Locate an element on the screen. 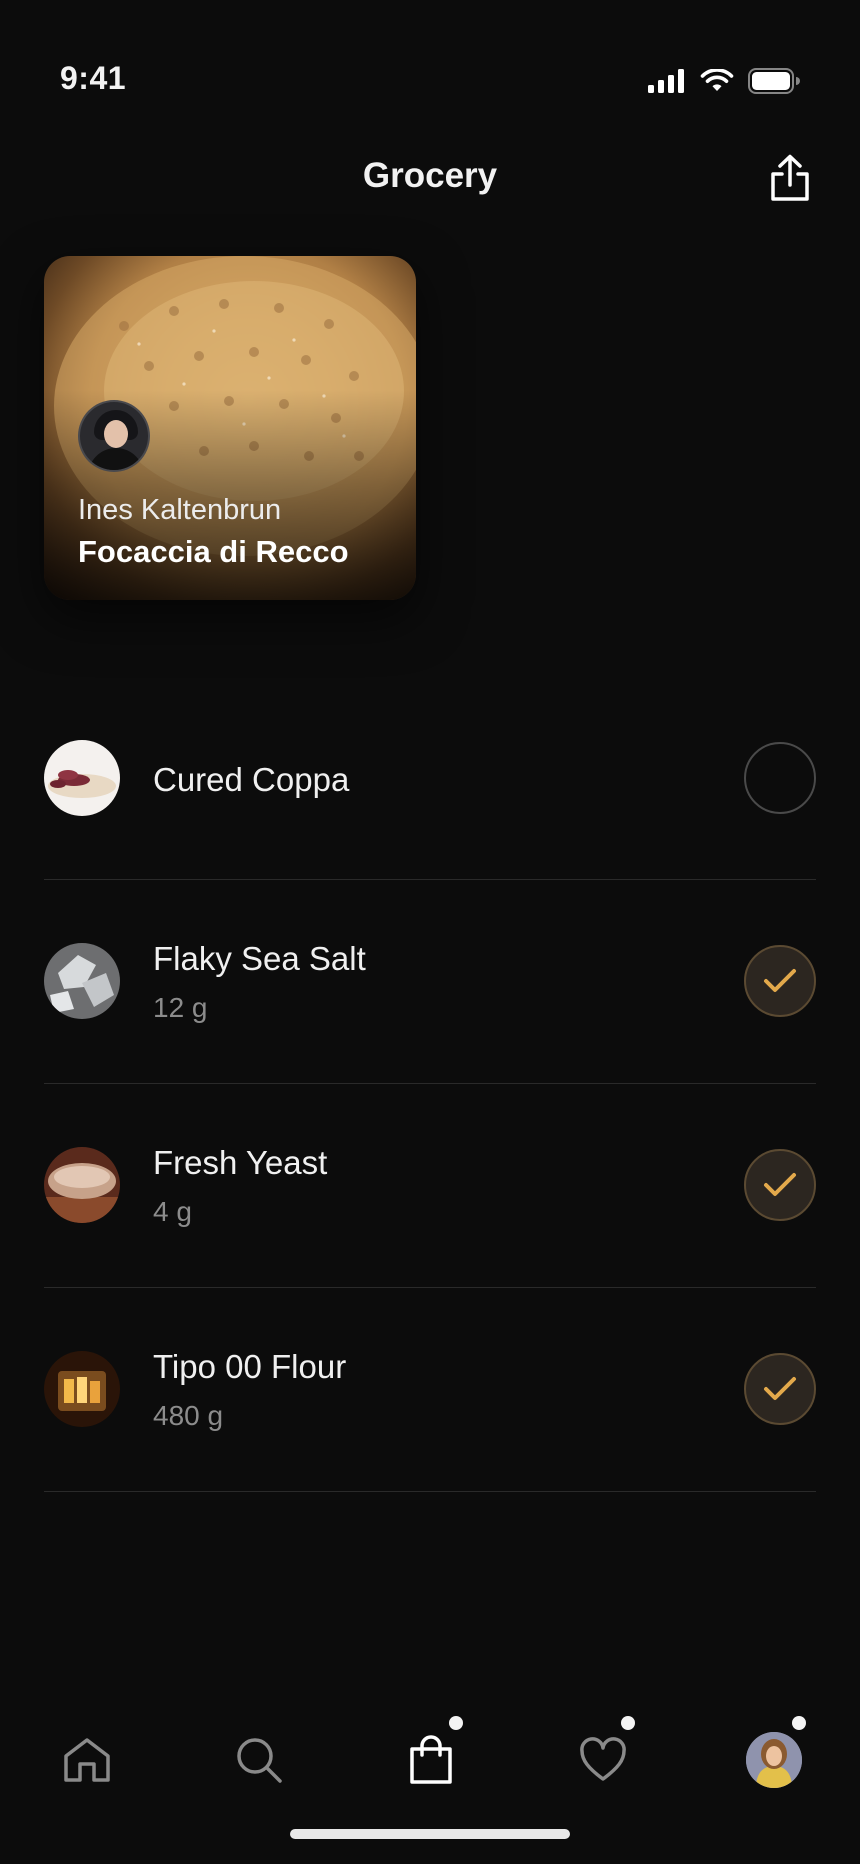 This screenshot has height=1864, width=860. tab-search is located at coordinates (259, 1760).